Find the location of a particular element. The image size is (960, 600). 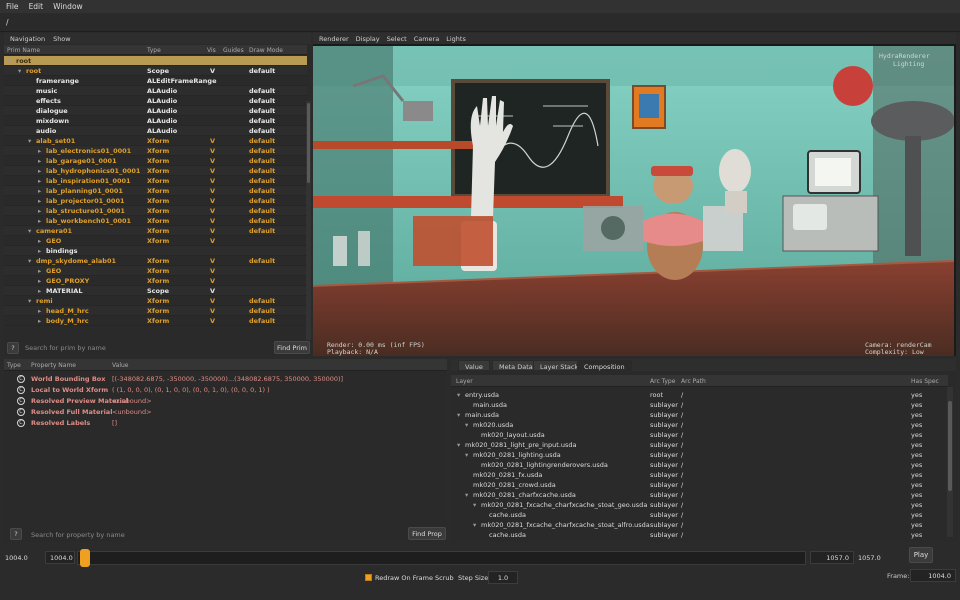

prim-row: ▸ lab_workbench01_0001 Xform Vdefault is located at coordinates (155, 221).